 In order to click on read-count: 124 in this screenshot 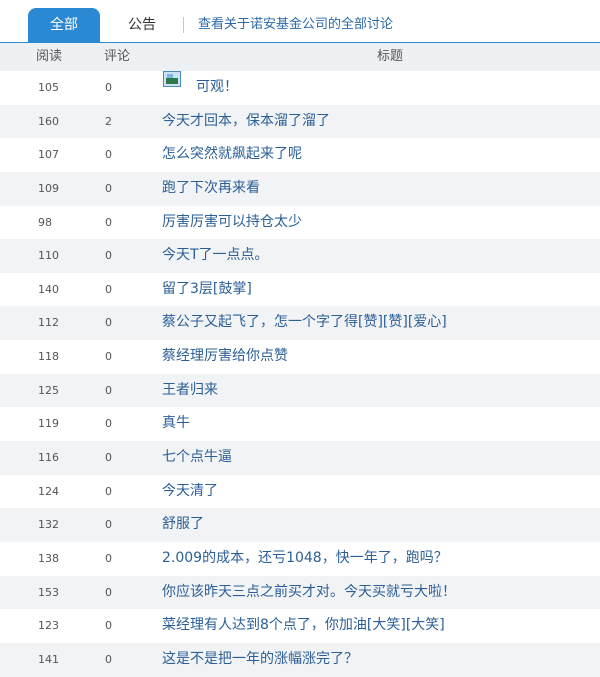, I will do `click(48, 491)`.